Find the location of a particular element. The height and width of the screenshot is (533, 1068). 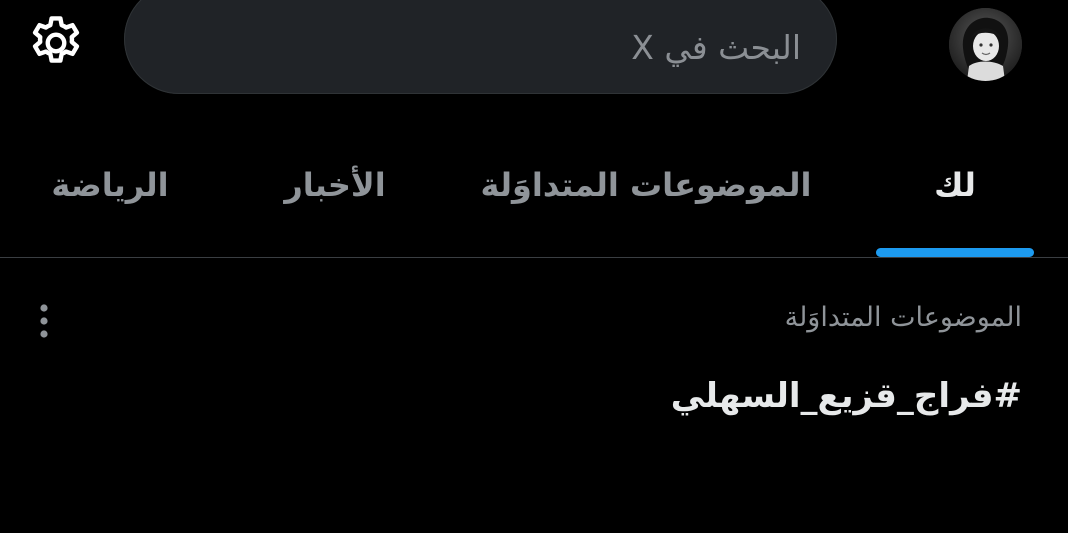

avatar is located at coordinates (985, 44).